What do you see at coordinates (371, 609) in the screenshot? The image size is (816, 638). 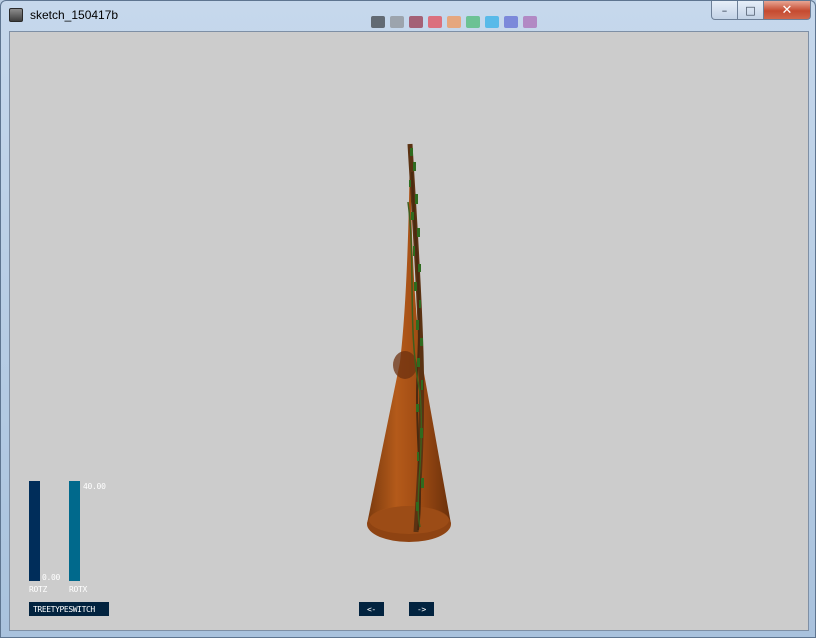 I see `prev-button: <-` at bounding box center [371, 609].